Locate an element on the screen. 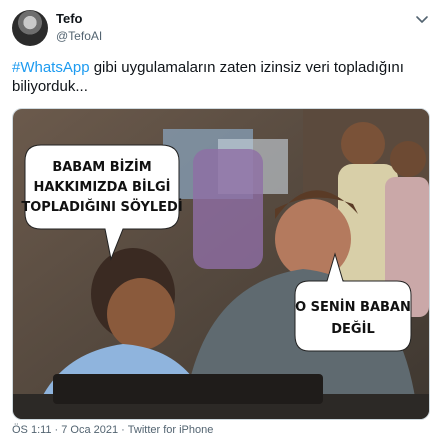  tweet-meta: ÖS 1:11 · 7 Oca 2021 · Twitter for iPhone is located at coordinates (112, 430).